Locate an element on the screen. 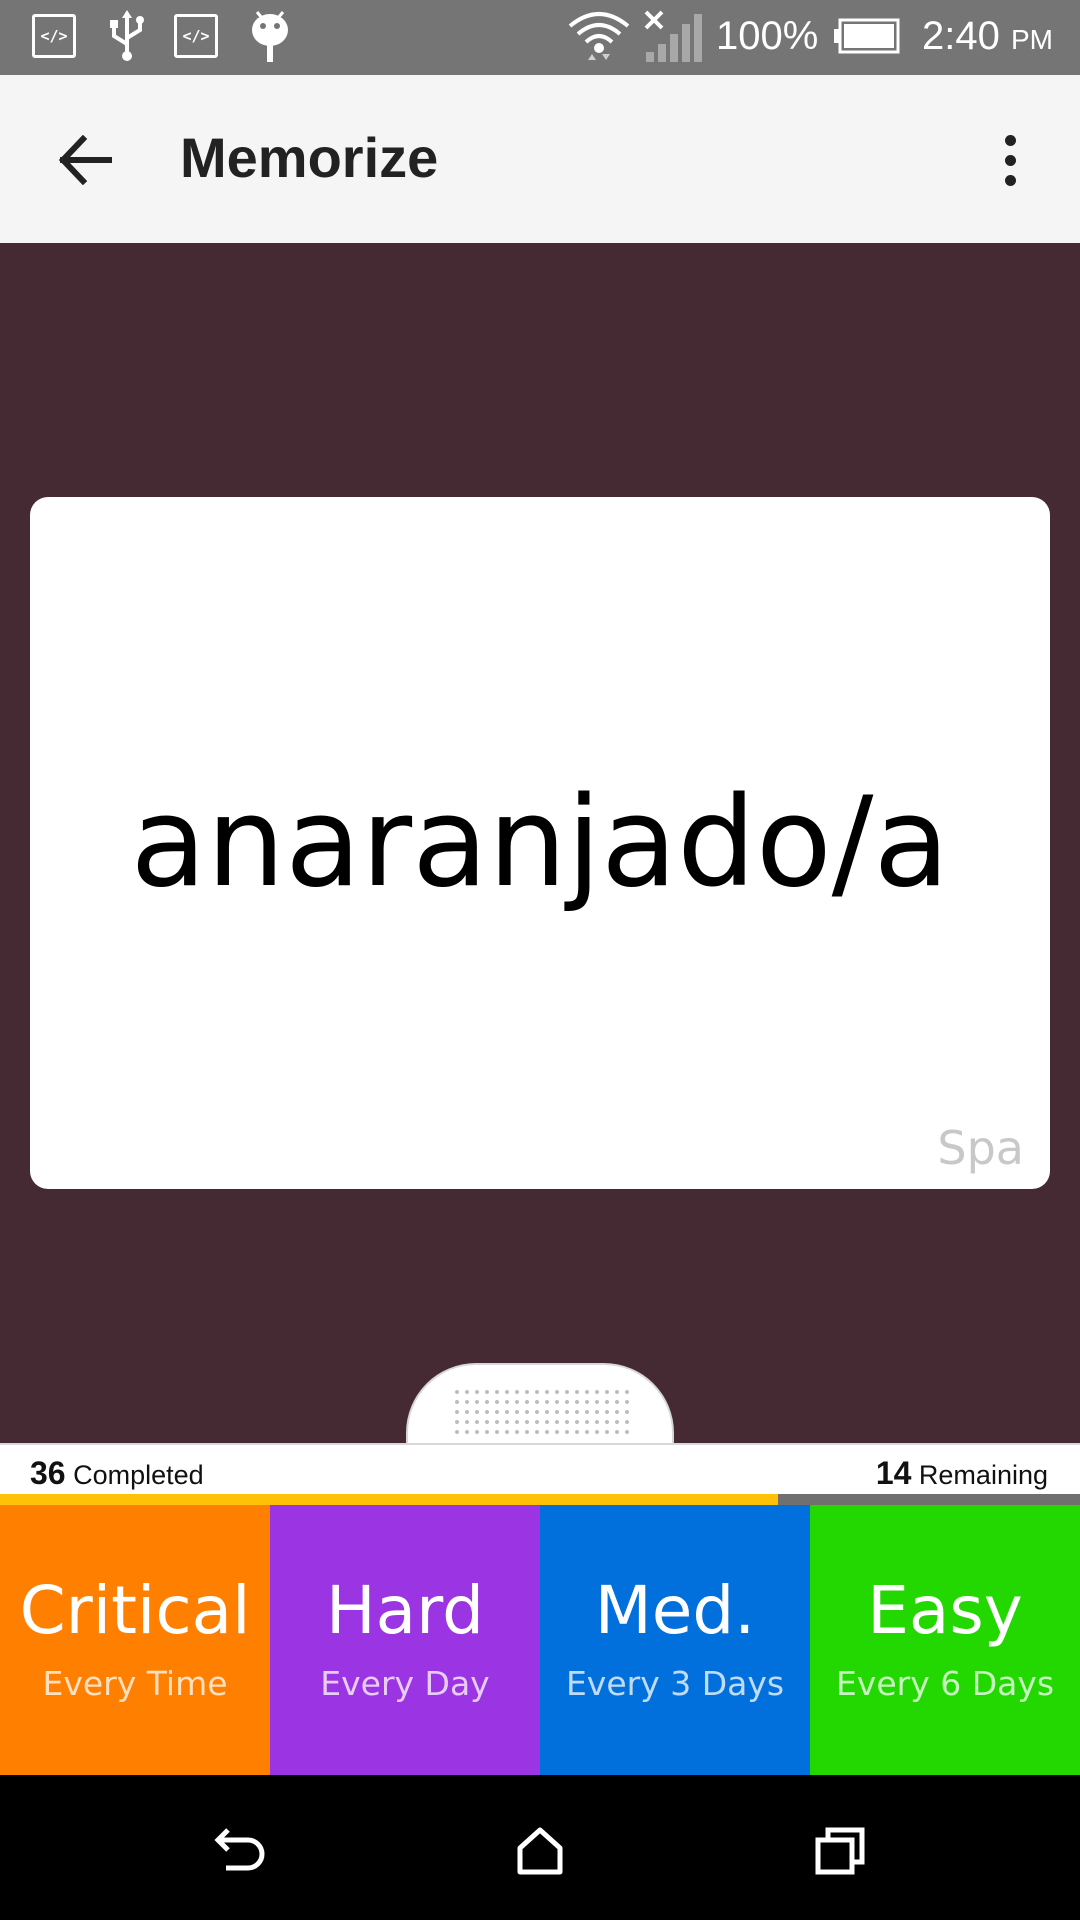 This screenshot has width=1080, height=1920. rating-label: Hard is located at coordinates (405, 1610).